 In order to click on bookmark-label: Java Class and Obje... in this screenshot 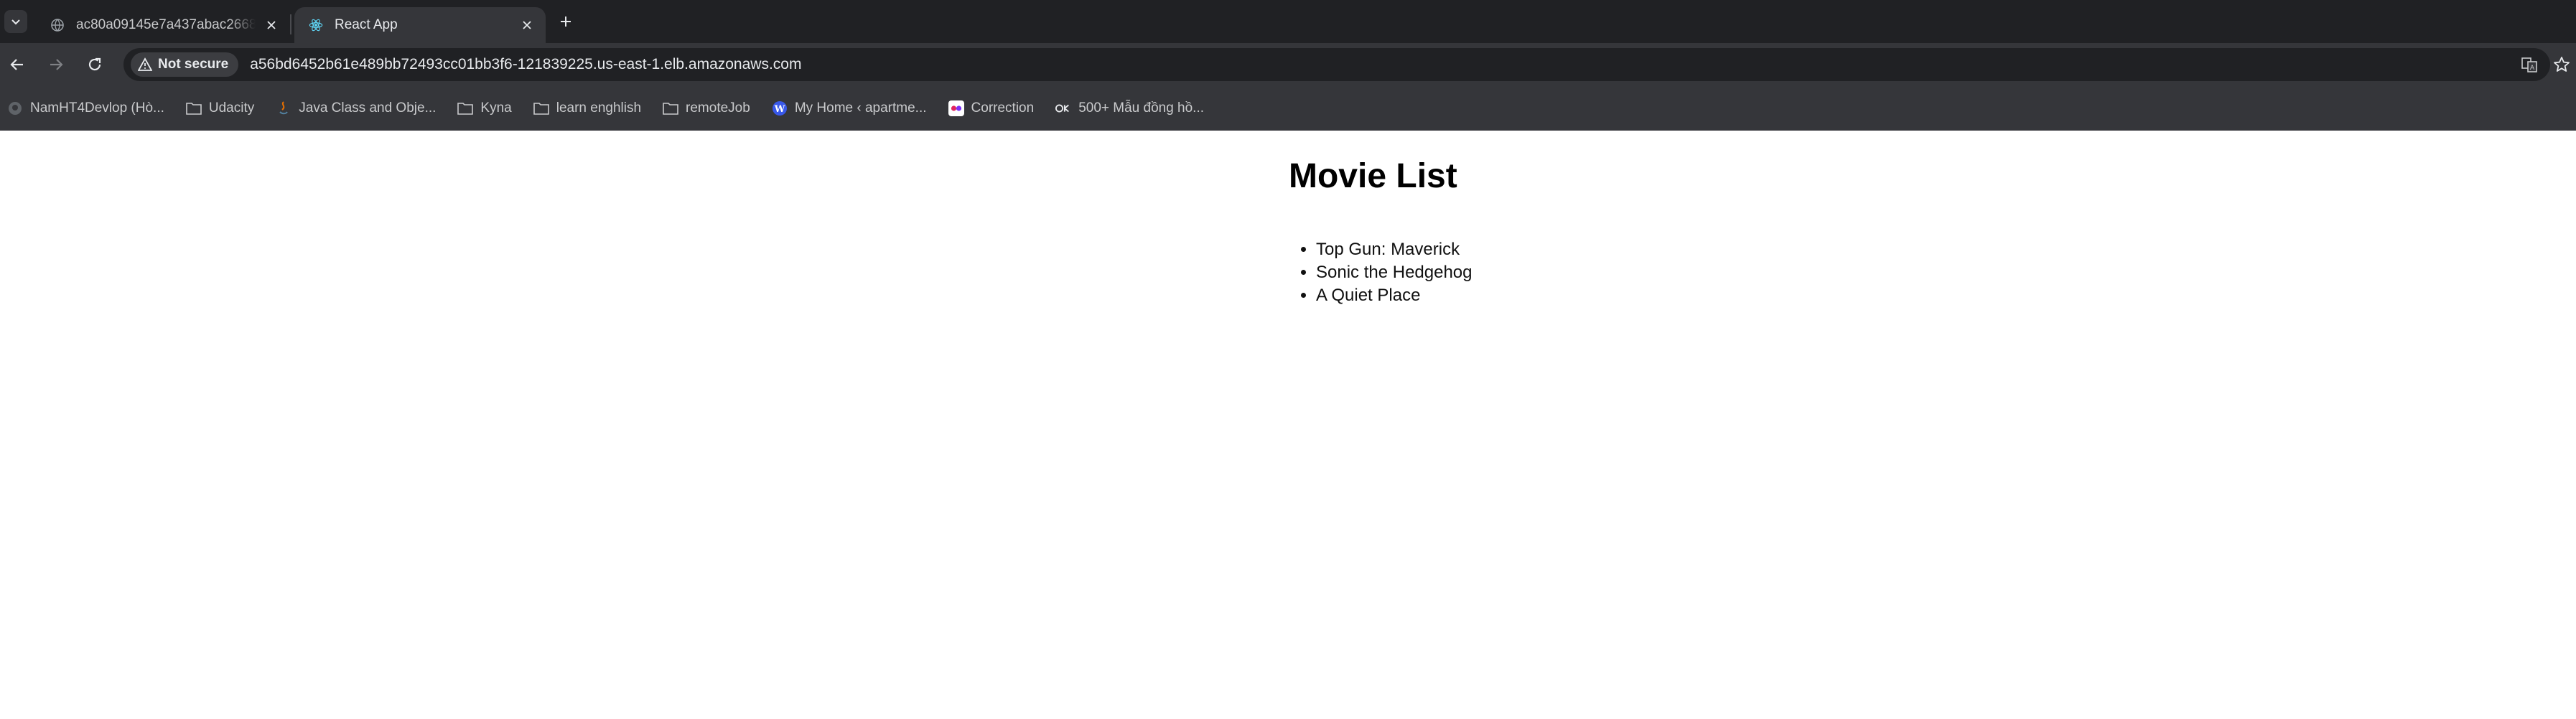, I will do `click(368, 108)`.